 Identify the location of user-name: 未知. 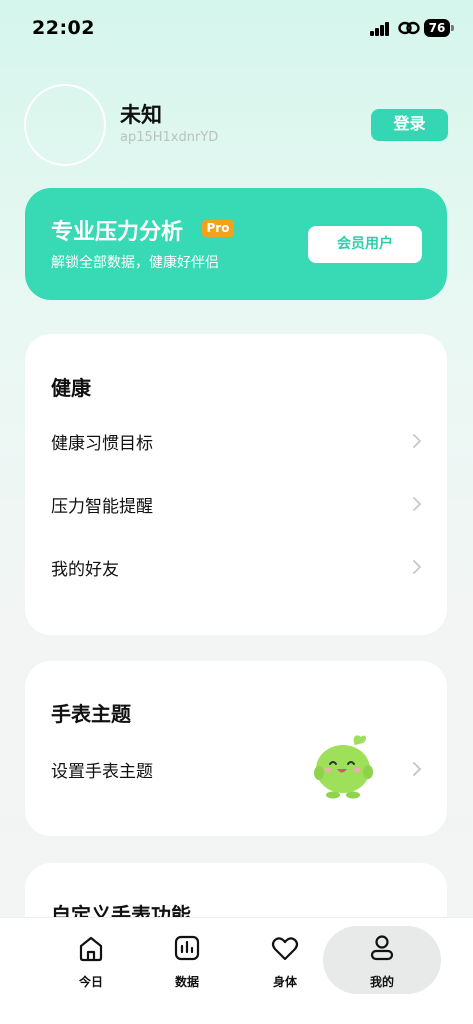
(141, 115).